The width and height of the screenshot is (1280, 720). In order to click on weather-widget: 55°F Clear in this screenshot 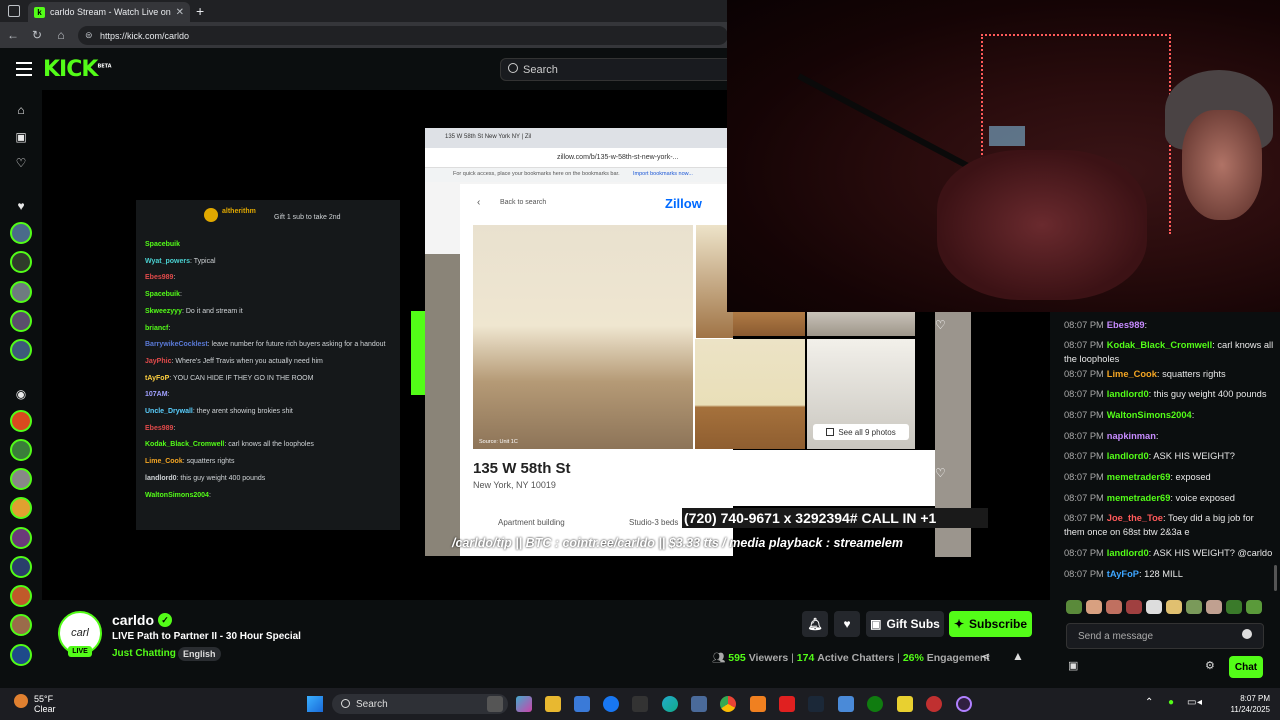, I will do `click(45, 704)`.